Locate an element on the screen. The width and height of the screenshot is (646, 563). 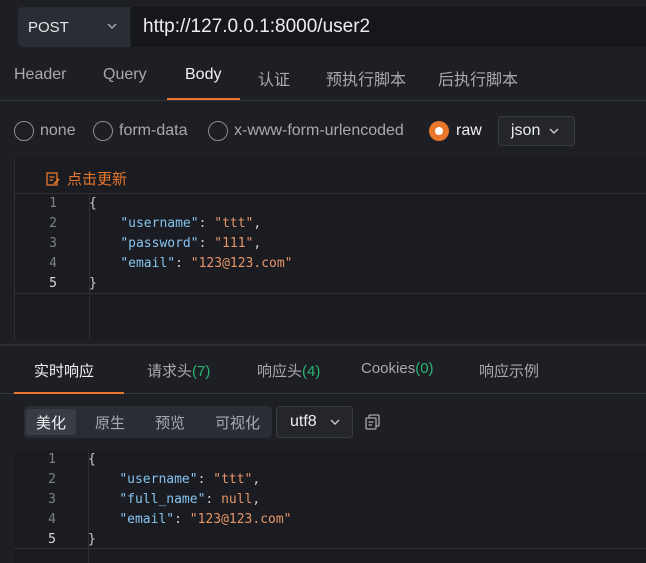
radio-raw-label: raw is located at coordinates (469, 131).